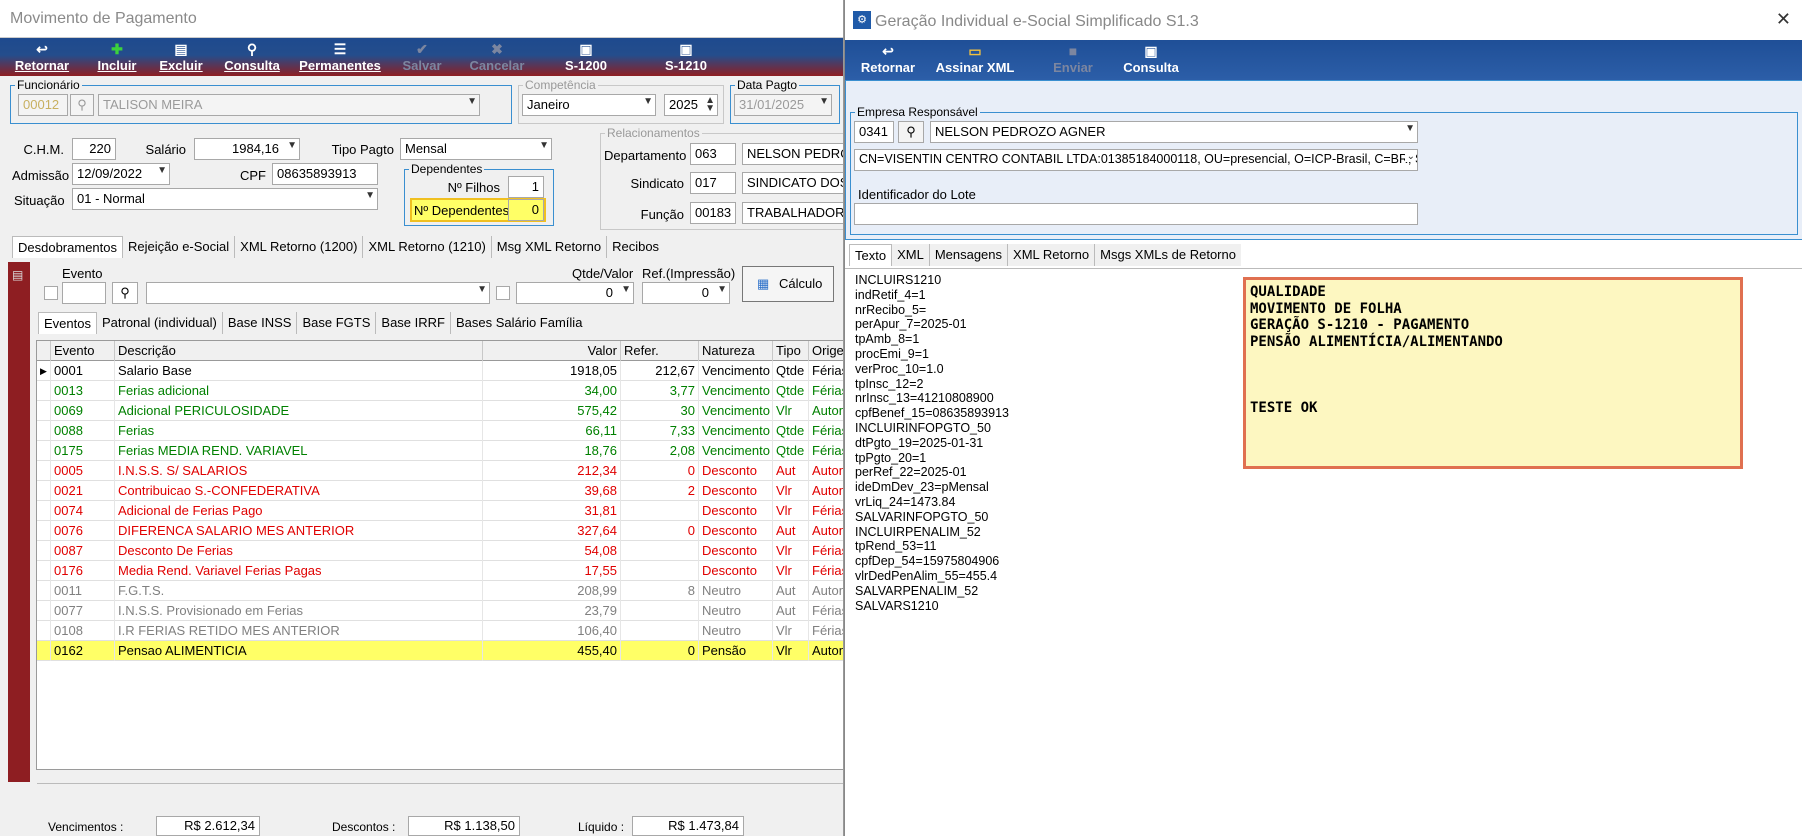  Describe the element at coordinates (911, 255) in the screenshot. I see `tab-xml: XML` at that location.